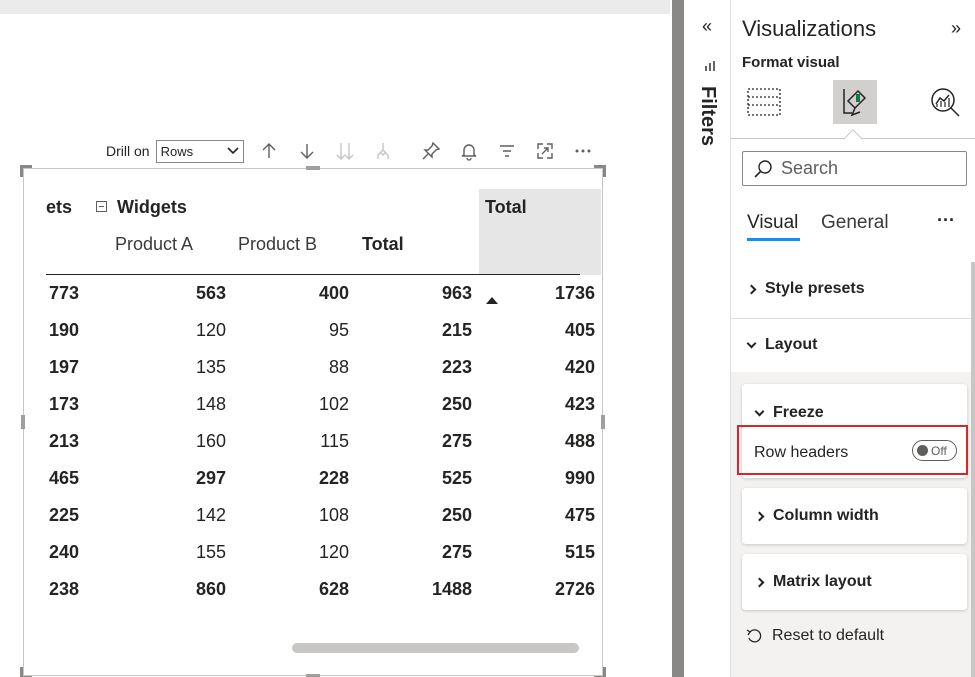 This screenshot has height=677, width=975. Describe the element at coordinates (956, 28) in the screenshot. I see `collapse-pane-icon: »` at that location.